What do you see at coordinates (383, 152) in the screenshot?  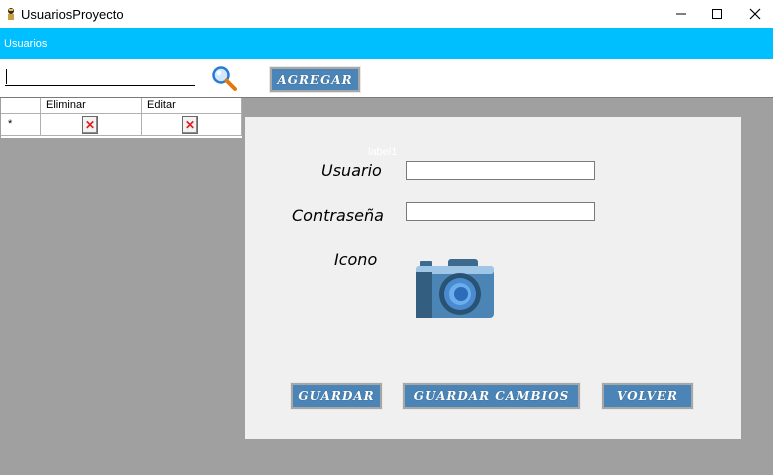 I see `hidden-label: label1` at bounding box center [383, 152].